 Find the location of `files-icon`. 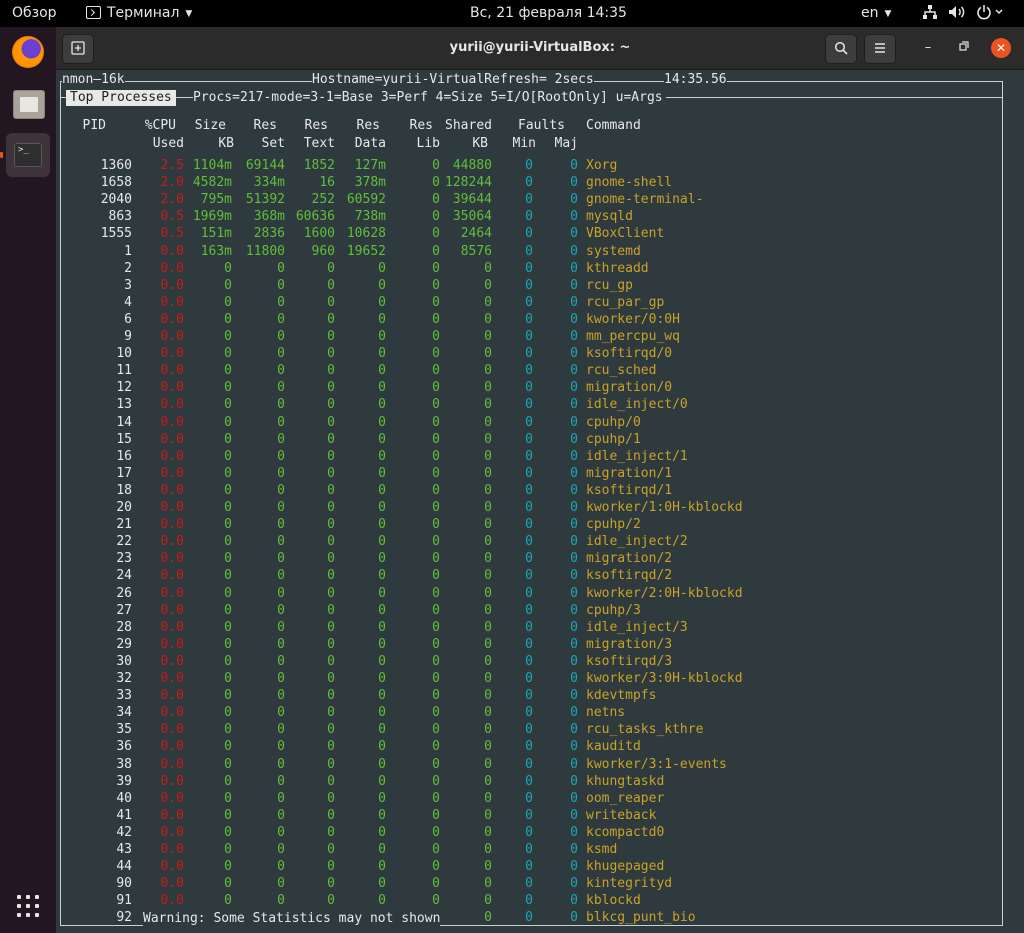

files-icon is located at coordinates (29, 104).